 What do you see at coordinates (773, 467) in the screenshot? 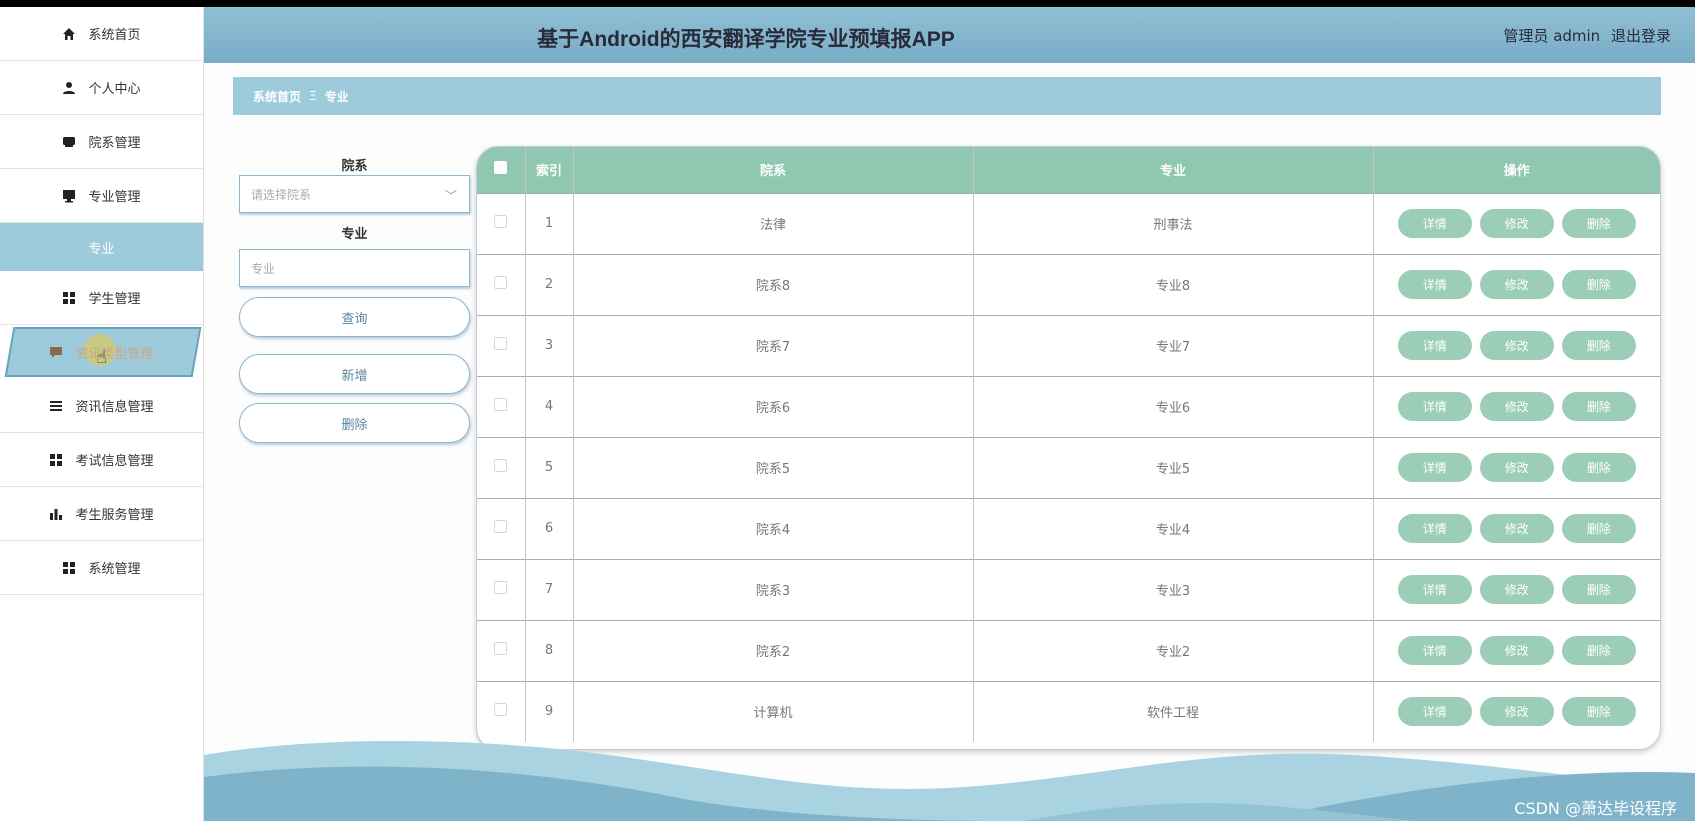
I see `row-dept: 院系5` at bounding box center [773, 467].